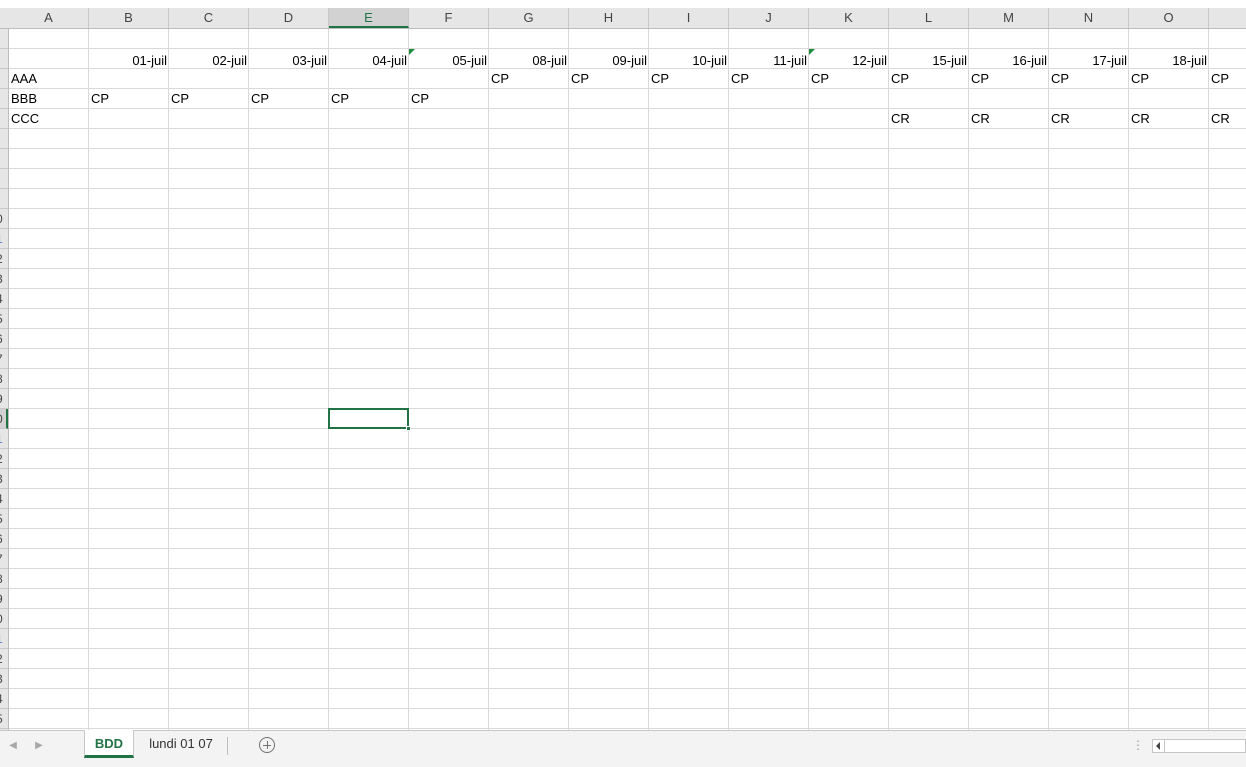  What do you see at coordinates (289, 61) in the screenshot?
I see `date-header-cell: 03-juil` at bounding box center [289, 61].